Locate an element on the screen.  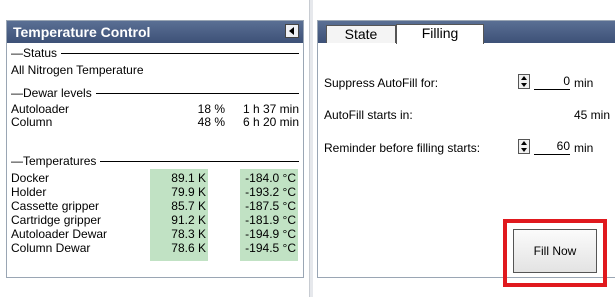
tab-strip: State Filling is located at coordinates (466, 32).